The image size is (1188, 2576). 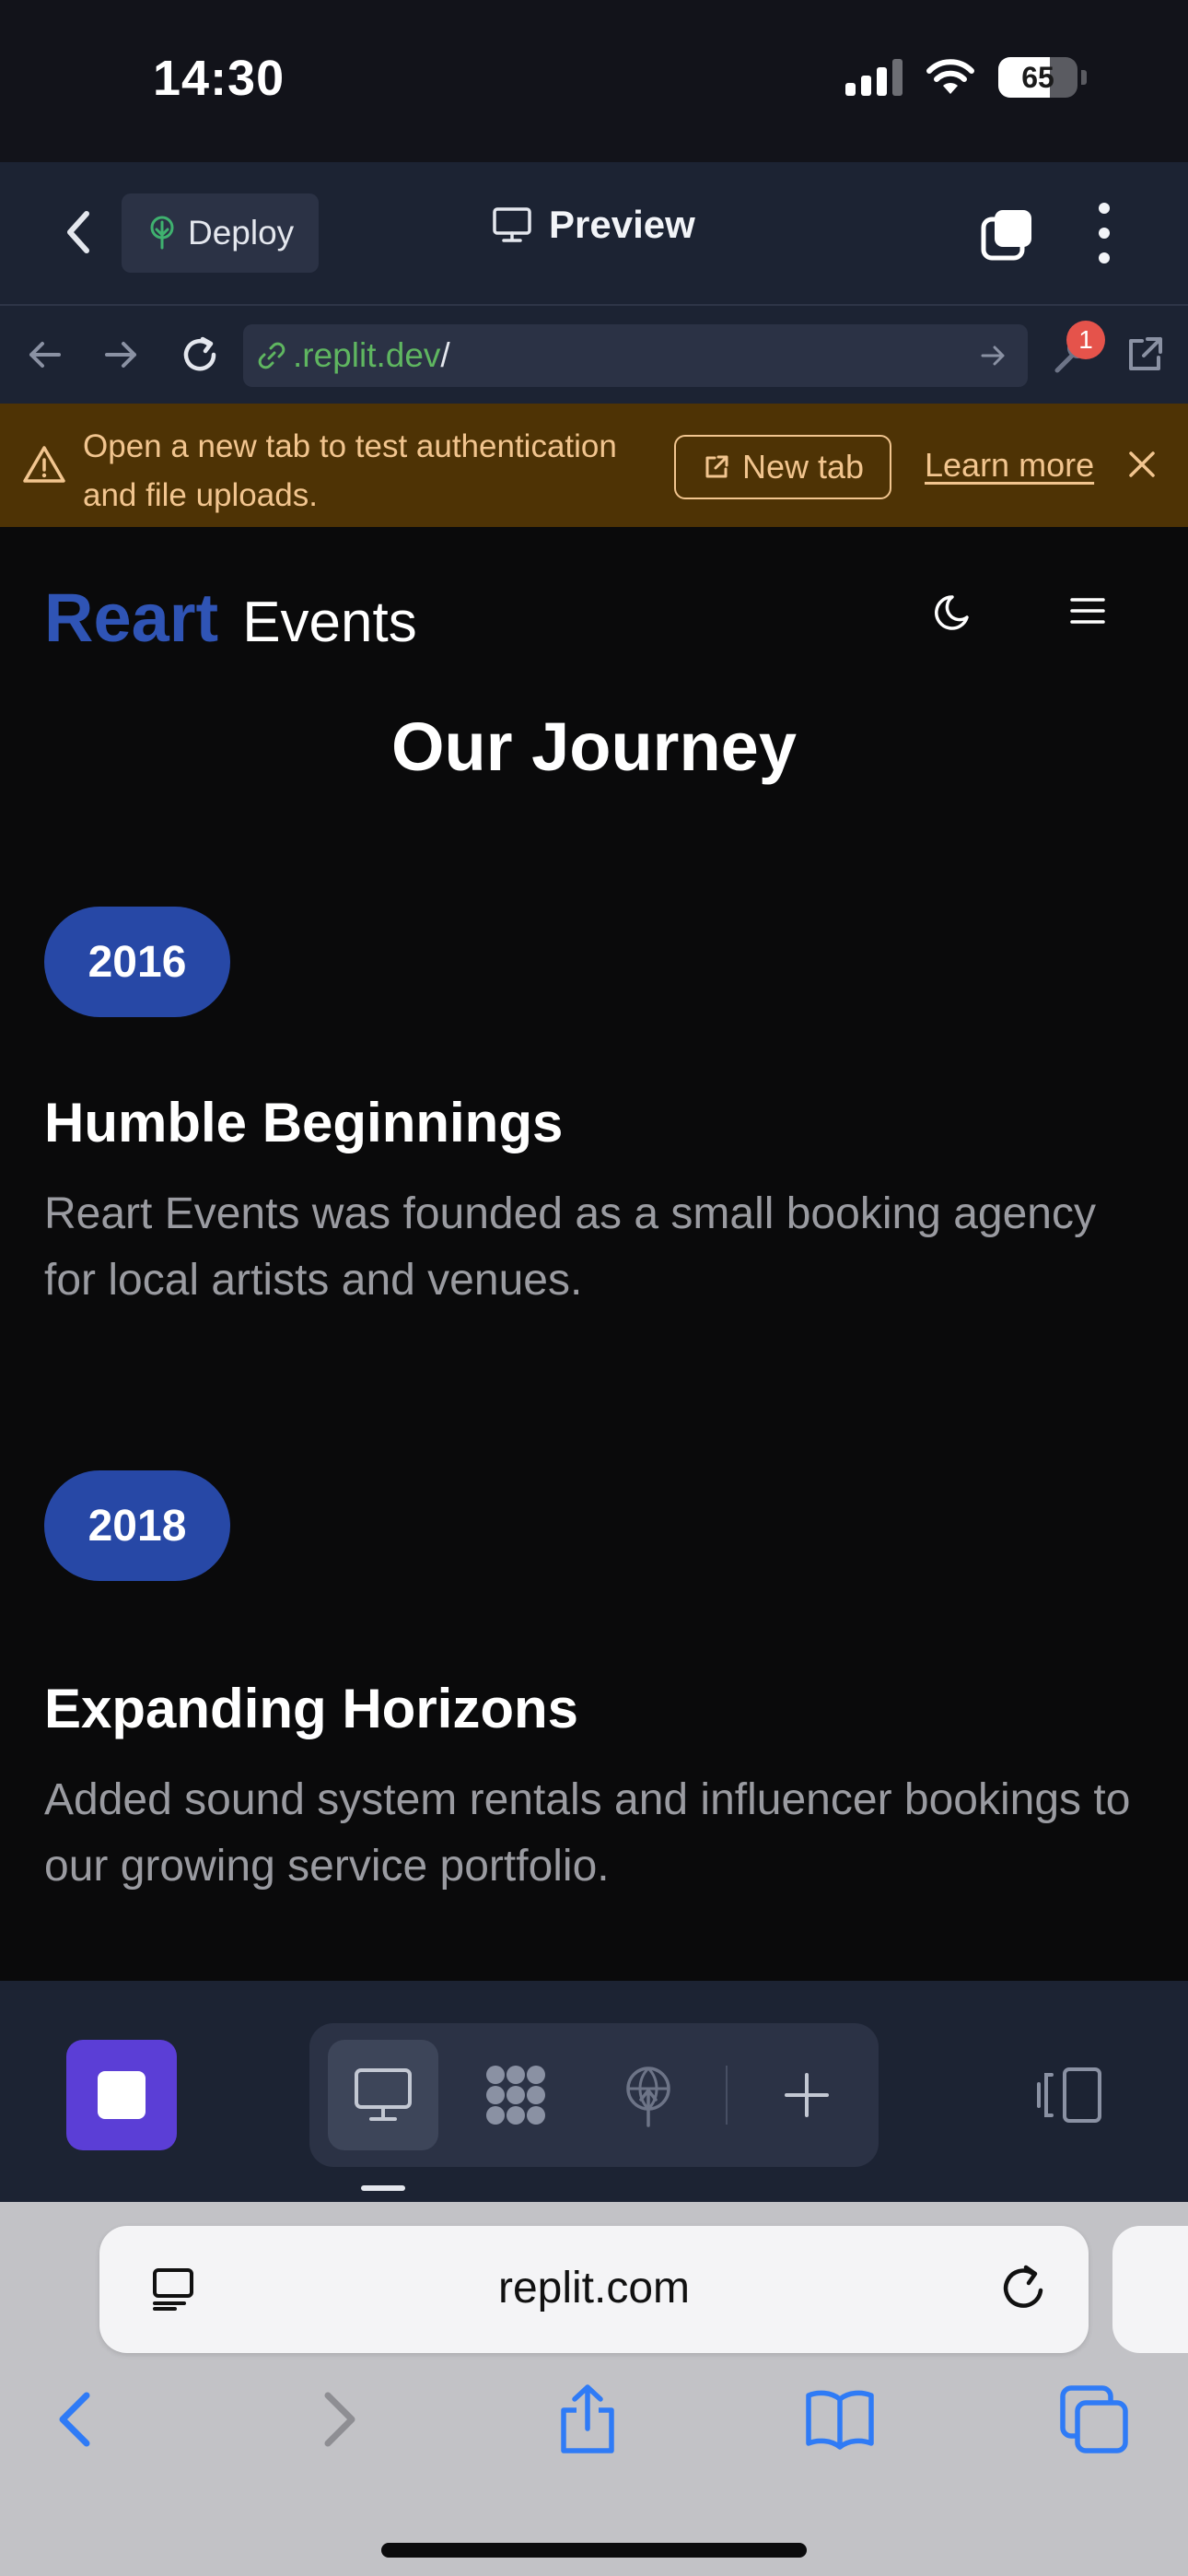 I want to click on preview-tool-button, so click(x=383, y=2095).